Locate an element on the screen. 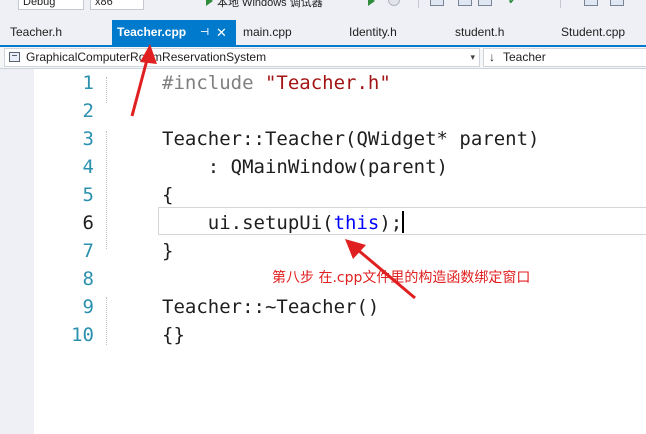 The image size is (646, 434). start-debugging-icon is located at coordinates (209, 3).